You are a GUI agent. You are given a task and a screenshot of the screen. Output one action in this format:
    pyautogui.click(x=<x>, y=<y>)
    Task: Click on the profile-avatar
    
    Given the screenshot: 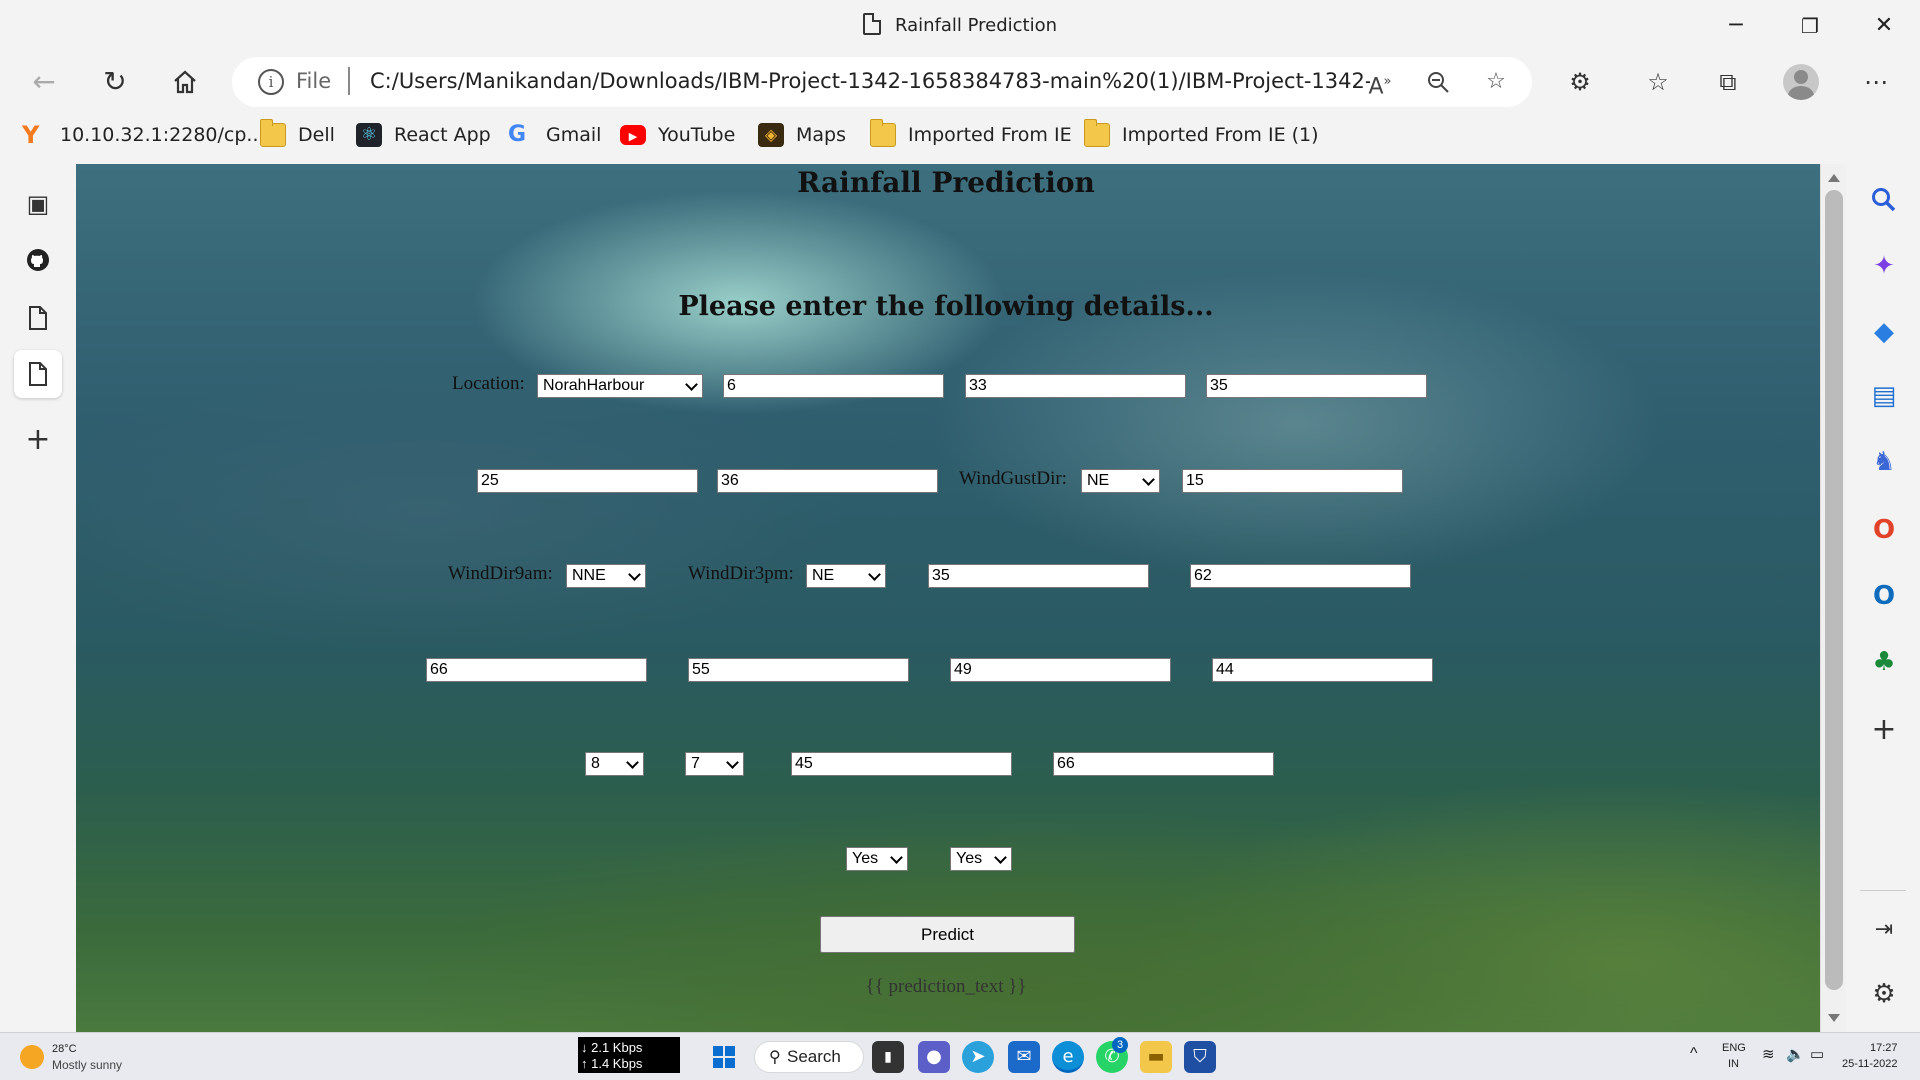 What is the action you would take?
    pyautogui.click(x=1801, y=82)
    